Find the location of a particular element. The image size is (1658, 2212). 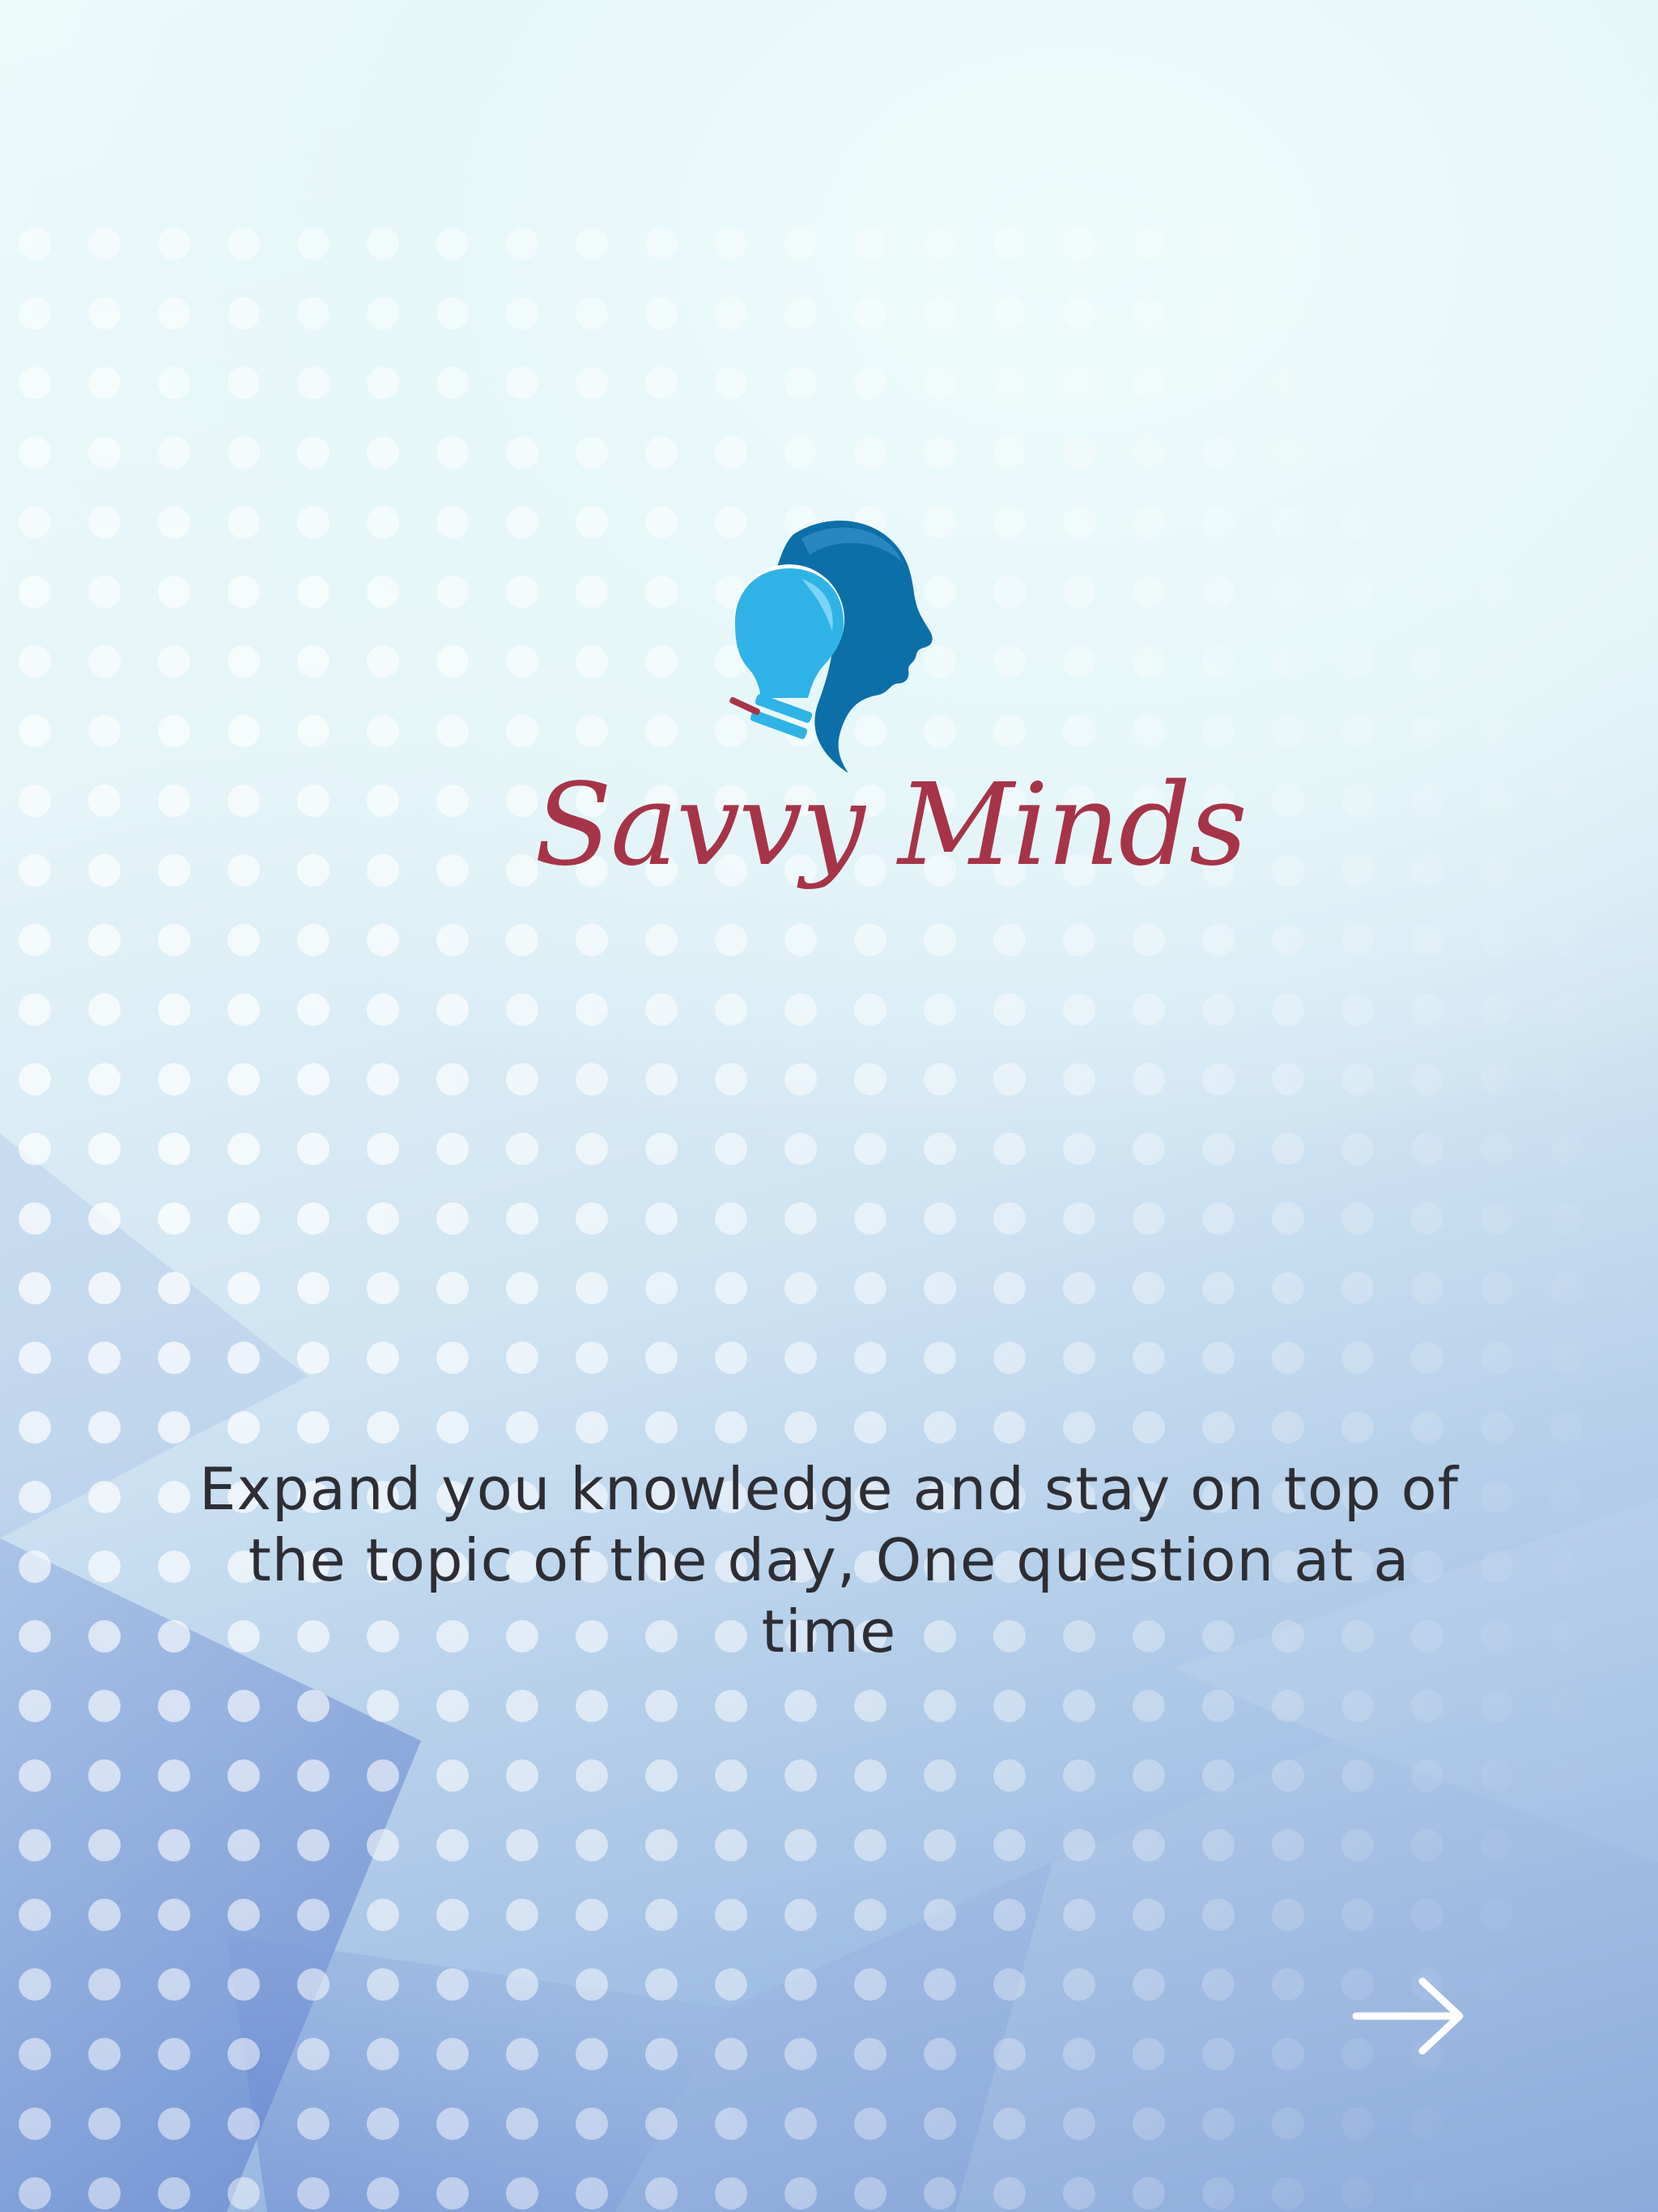

app-logo: Savvy Minds is located at coordinates (891, 712).